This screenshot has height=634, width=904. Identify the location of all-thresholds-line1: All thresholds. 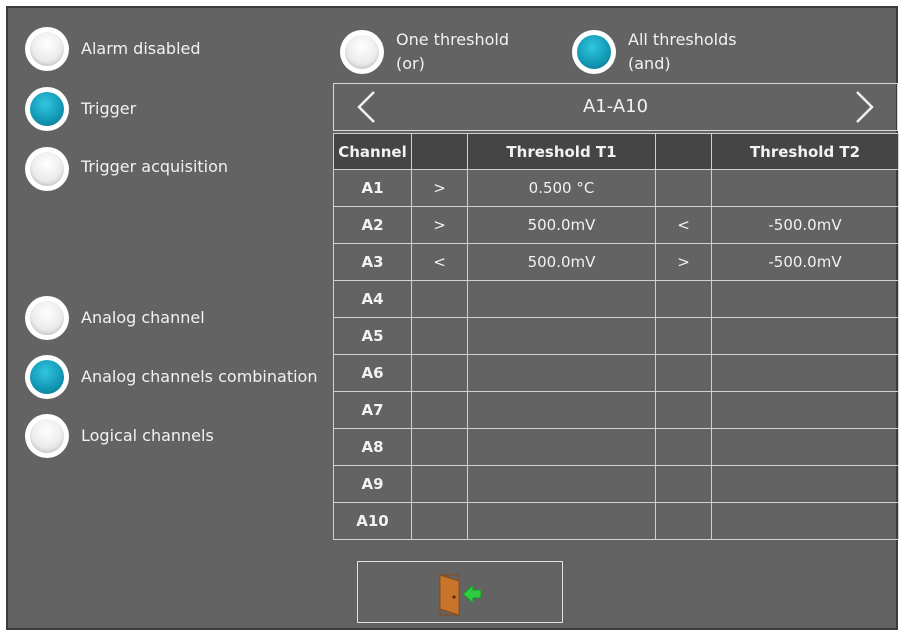
(682, 39).